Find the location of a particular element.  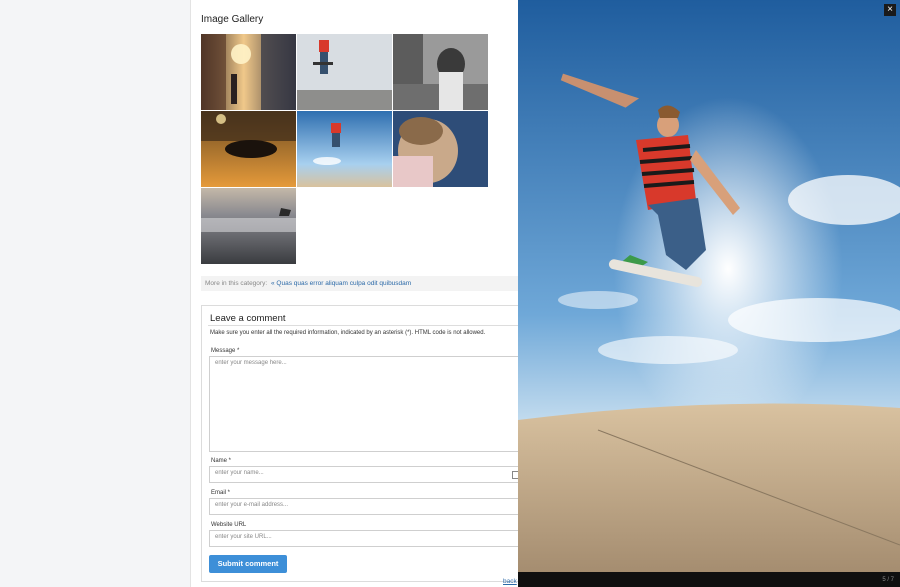

thumb-skater-standing is located at coordinates (344, 72).